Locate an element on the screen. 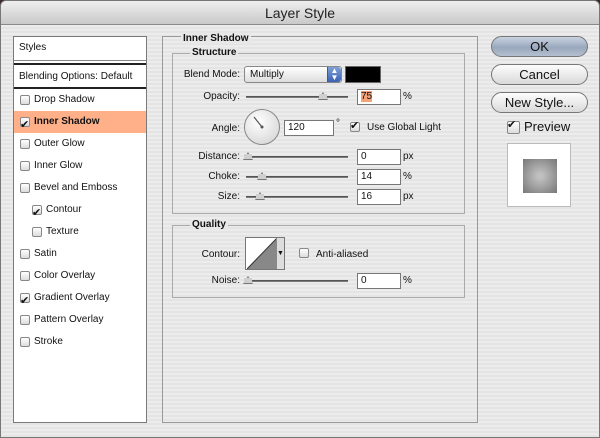 Image resolution: width=600 pixels, height=438 pixels. opacity-label: Opacity: is located at coordinates (221, 96).